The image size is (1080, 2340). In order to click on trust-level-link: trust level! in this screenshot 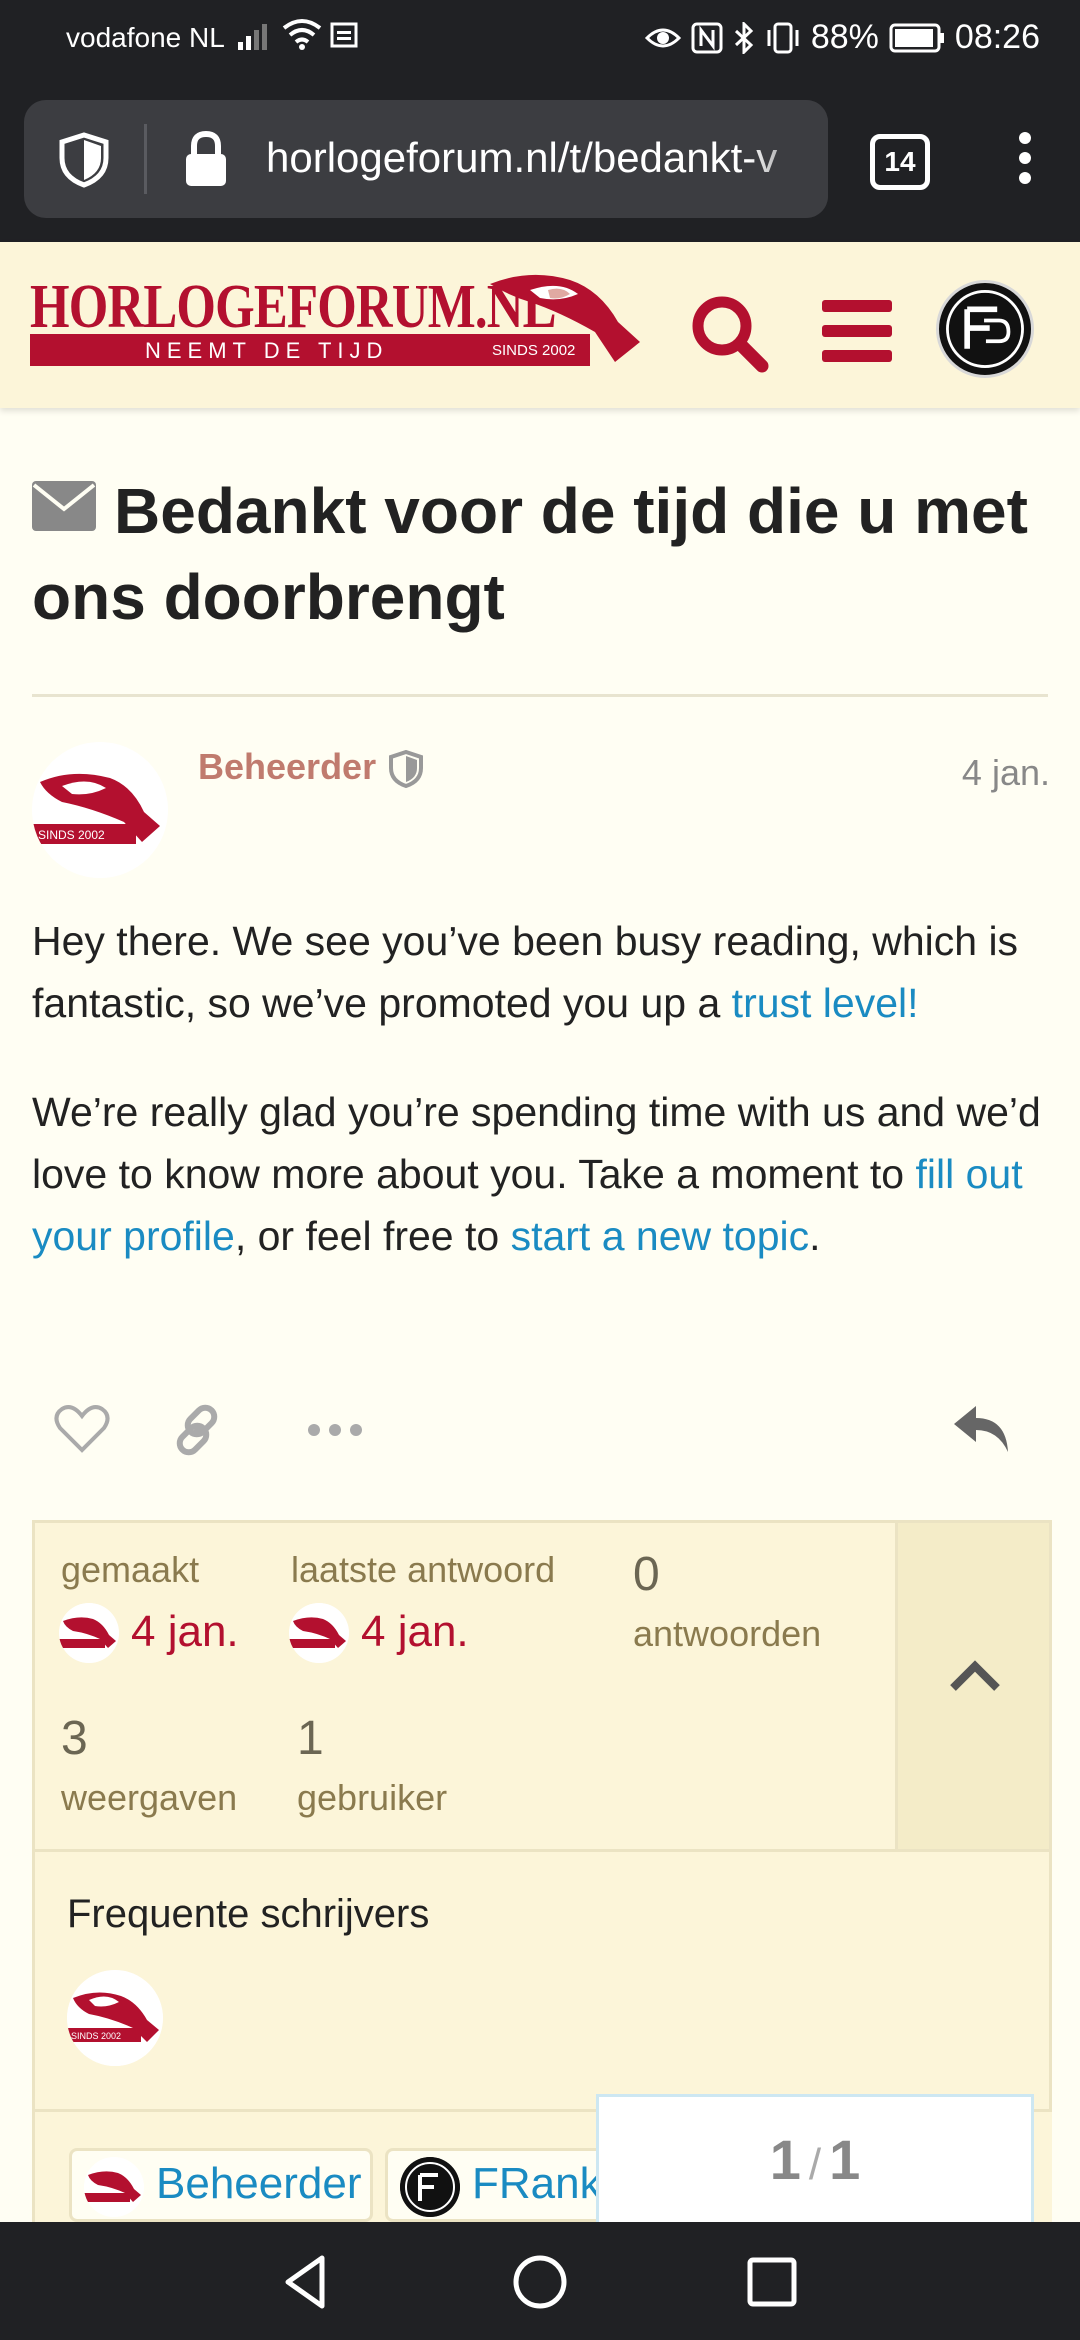, I will do `click(825, 1003)`.